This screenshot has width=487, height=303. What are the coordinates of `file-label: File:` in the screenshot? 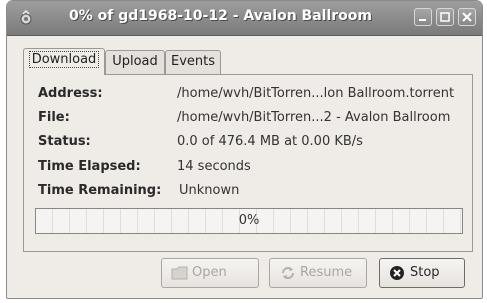 It's located at (54, 117).